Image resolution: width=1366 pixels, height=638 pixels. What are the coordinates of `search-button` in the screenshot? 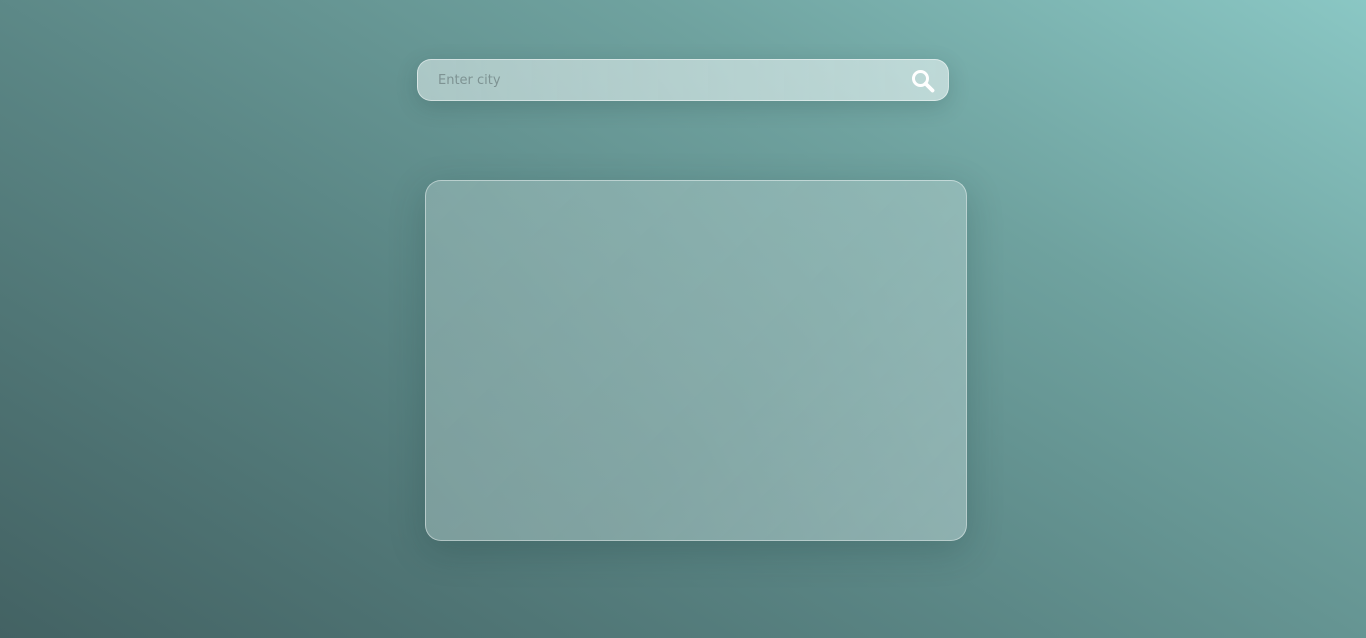 It's located at (923, 81).